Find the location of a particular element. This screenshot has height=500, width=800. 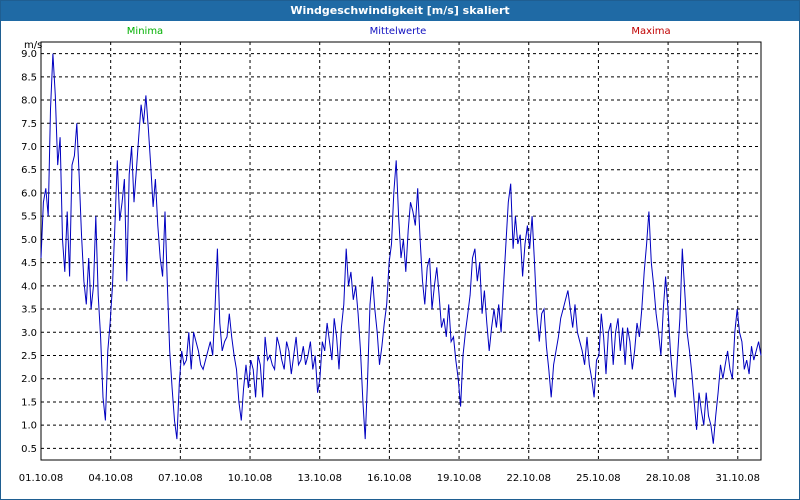

x-tick-label: 19.10.08 is located at coordinates (459, 478).